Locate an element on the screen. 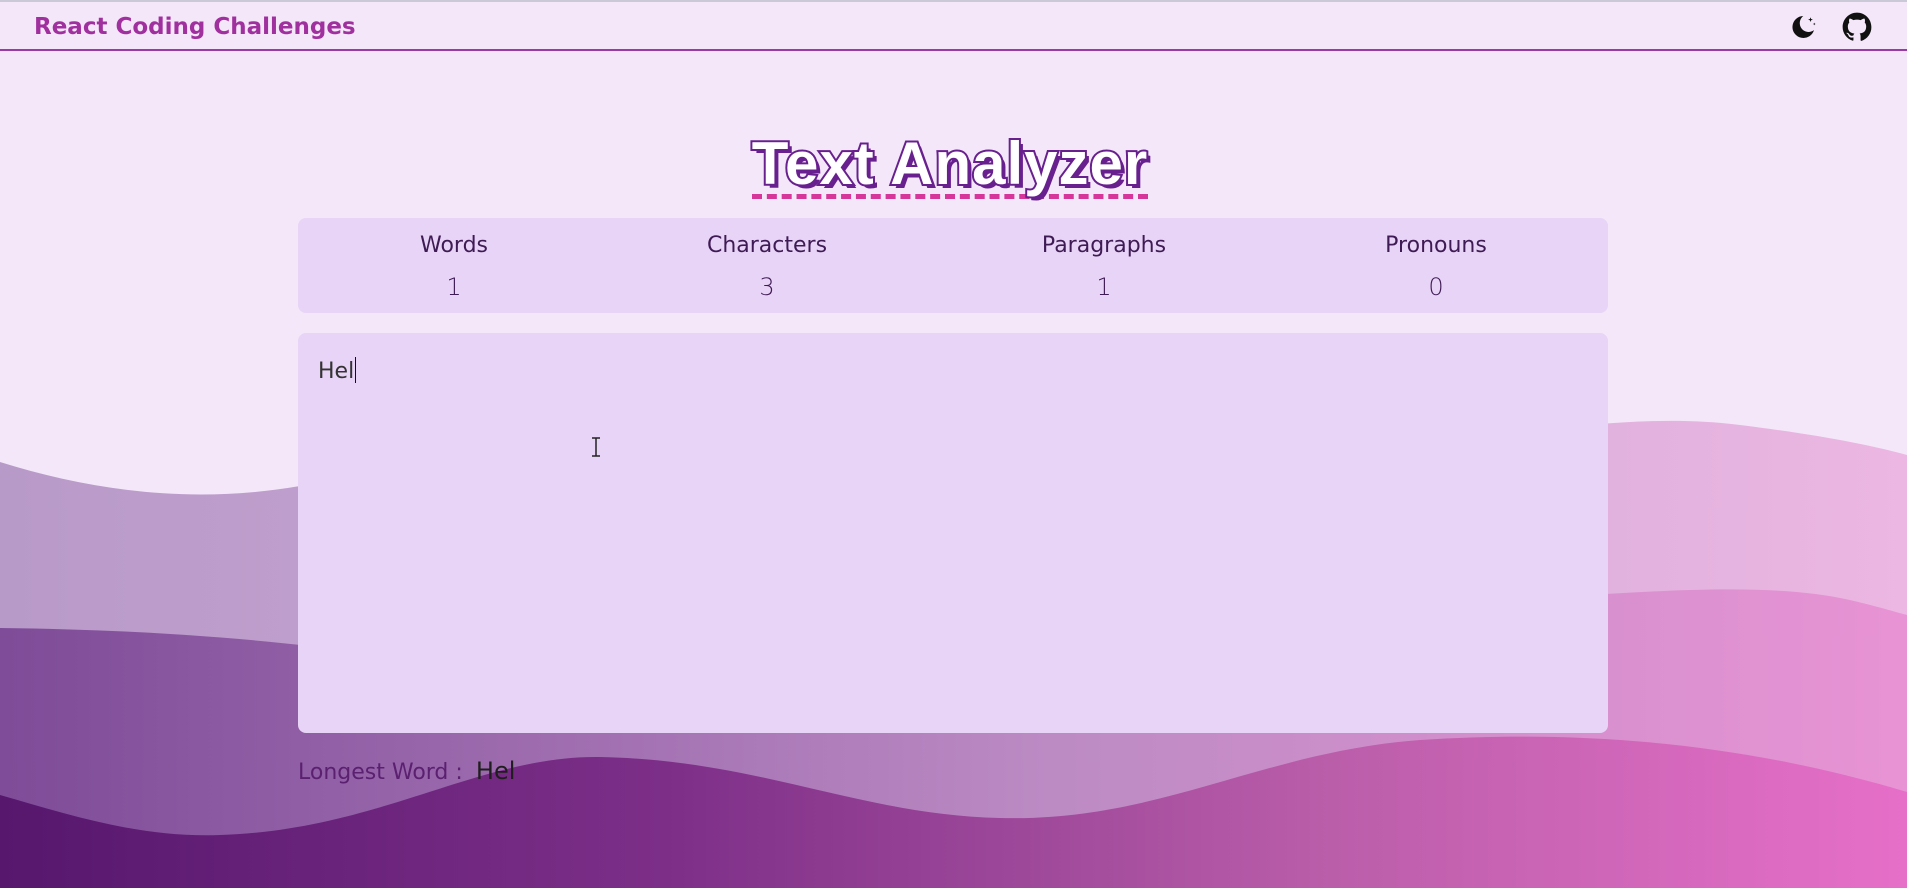  stat-value: 3 is located at coordinates (767, 287).